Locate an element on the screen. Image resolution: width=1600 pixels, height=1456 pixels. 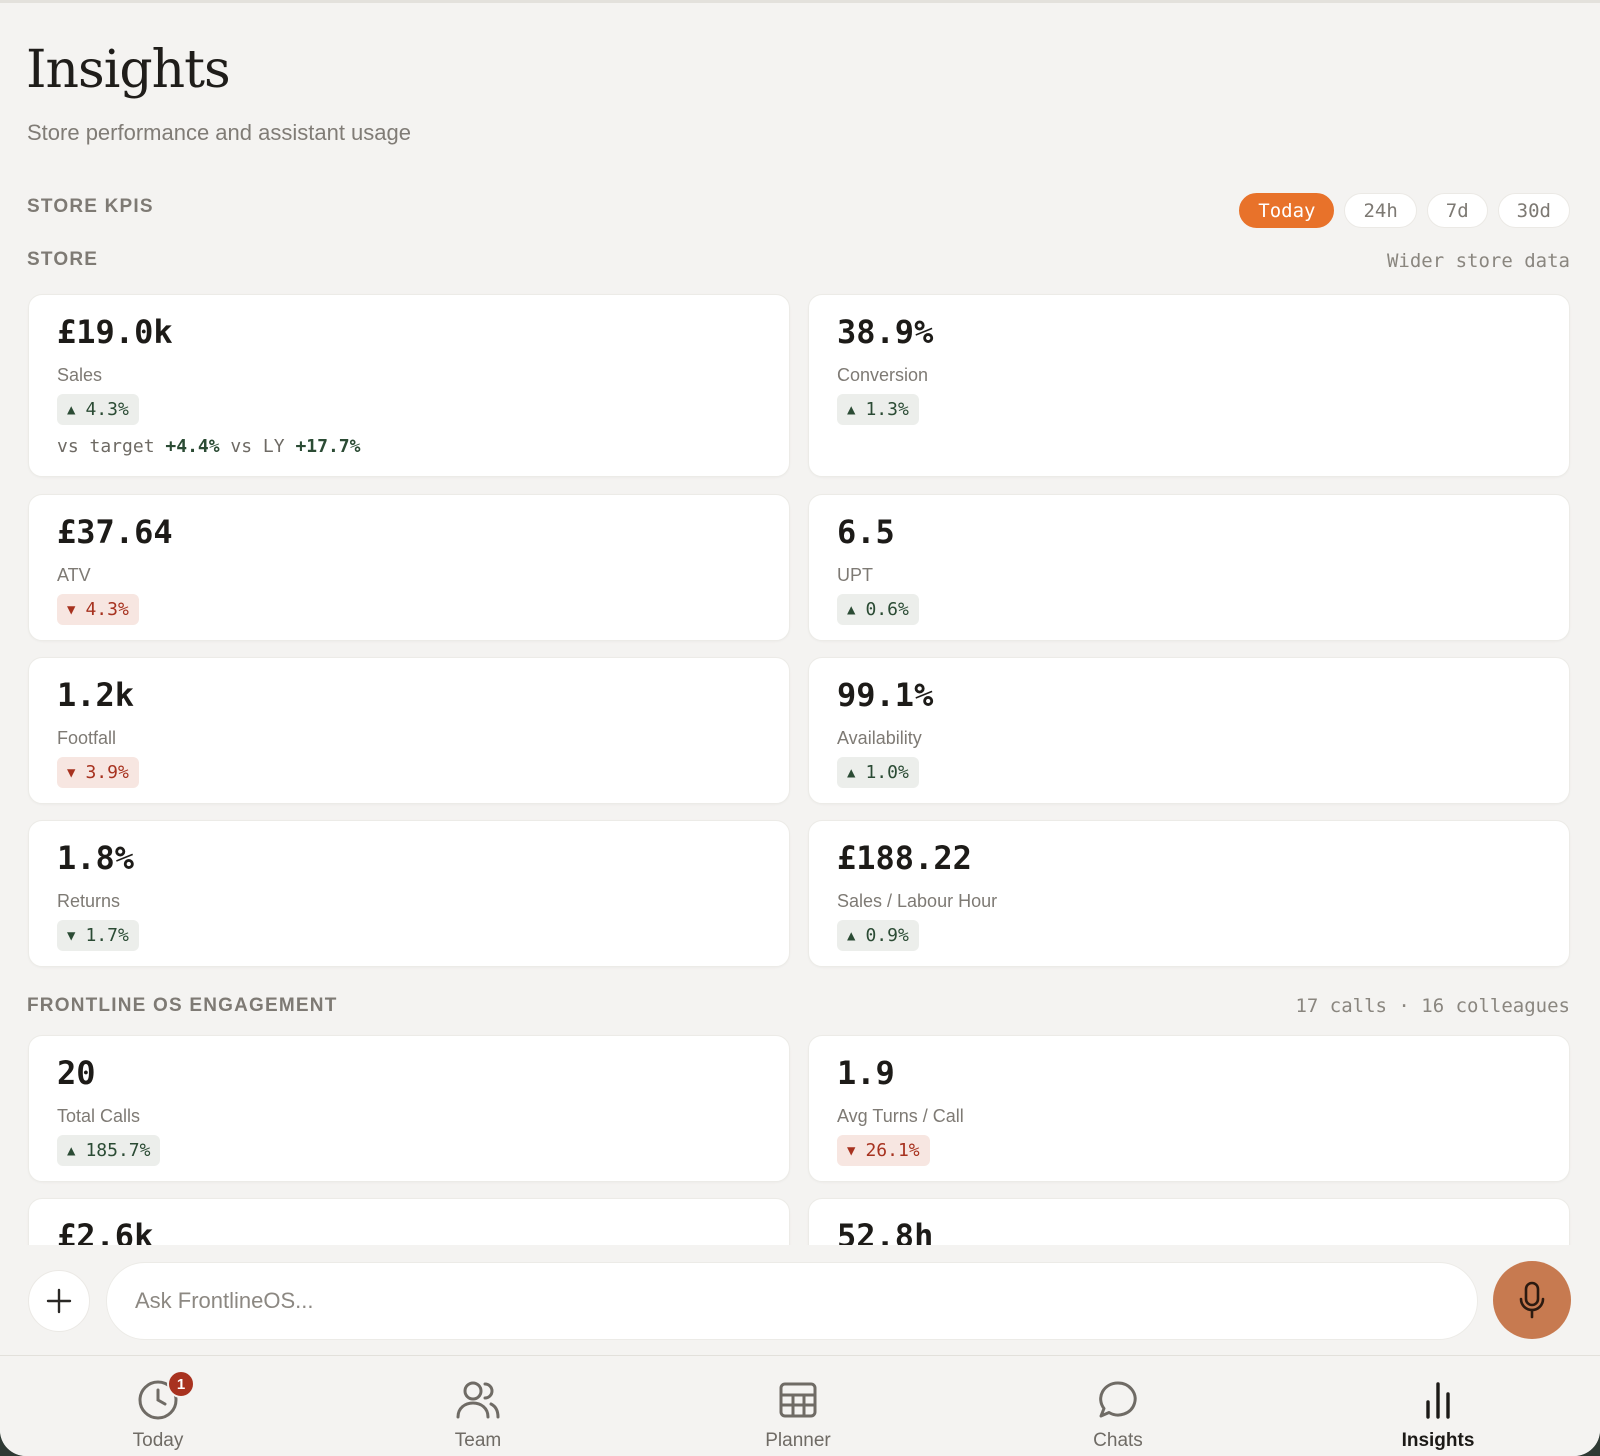
calendar-grid-icon is located at coordinates (798, 1400).